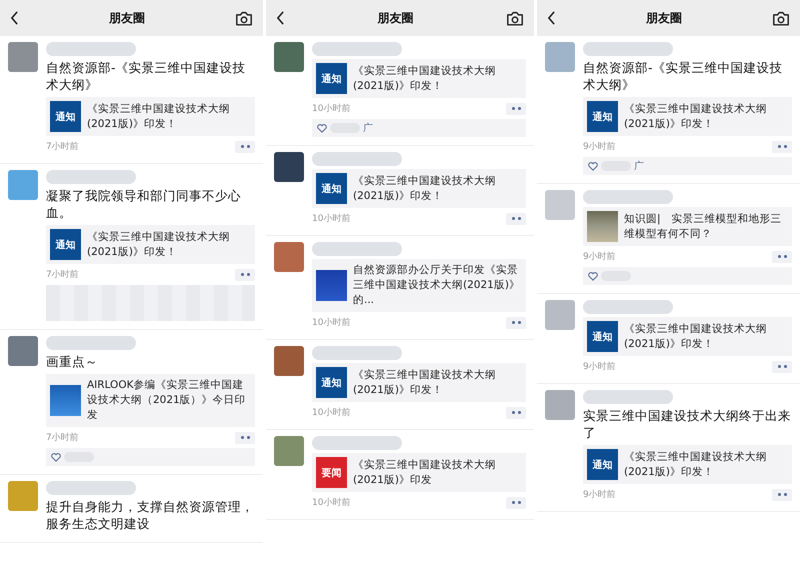  I want to click on link-card: AIRLOOK参编《实景三维中国建设技术大纲（2021版）》今日印发, so click(150, 400).